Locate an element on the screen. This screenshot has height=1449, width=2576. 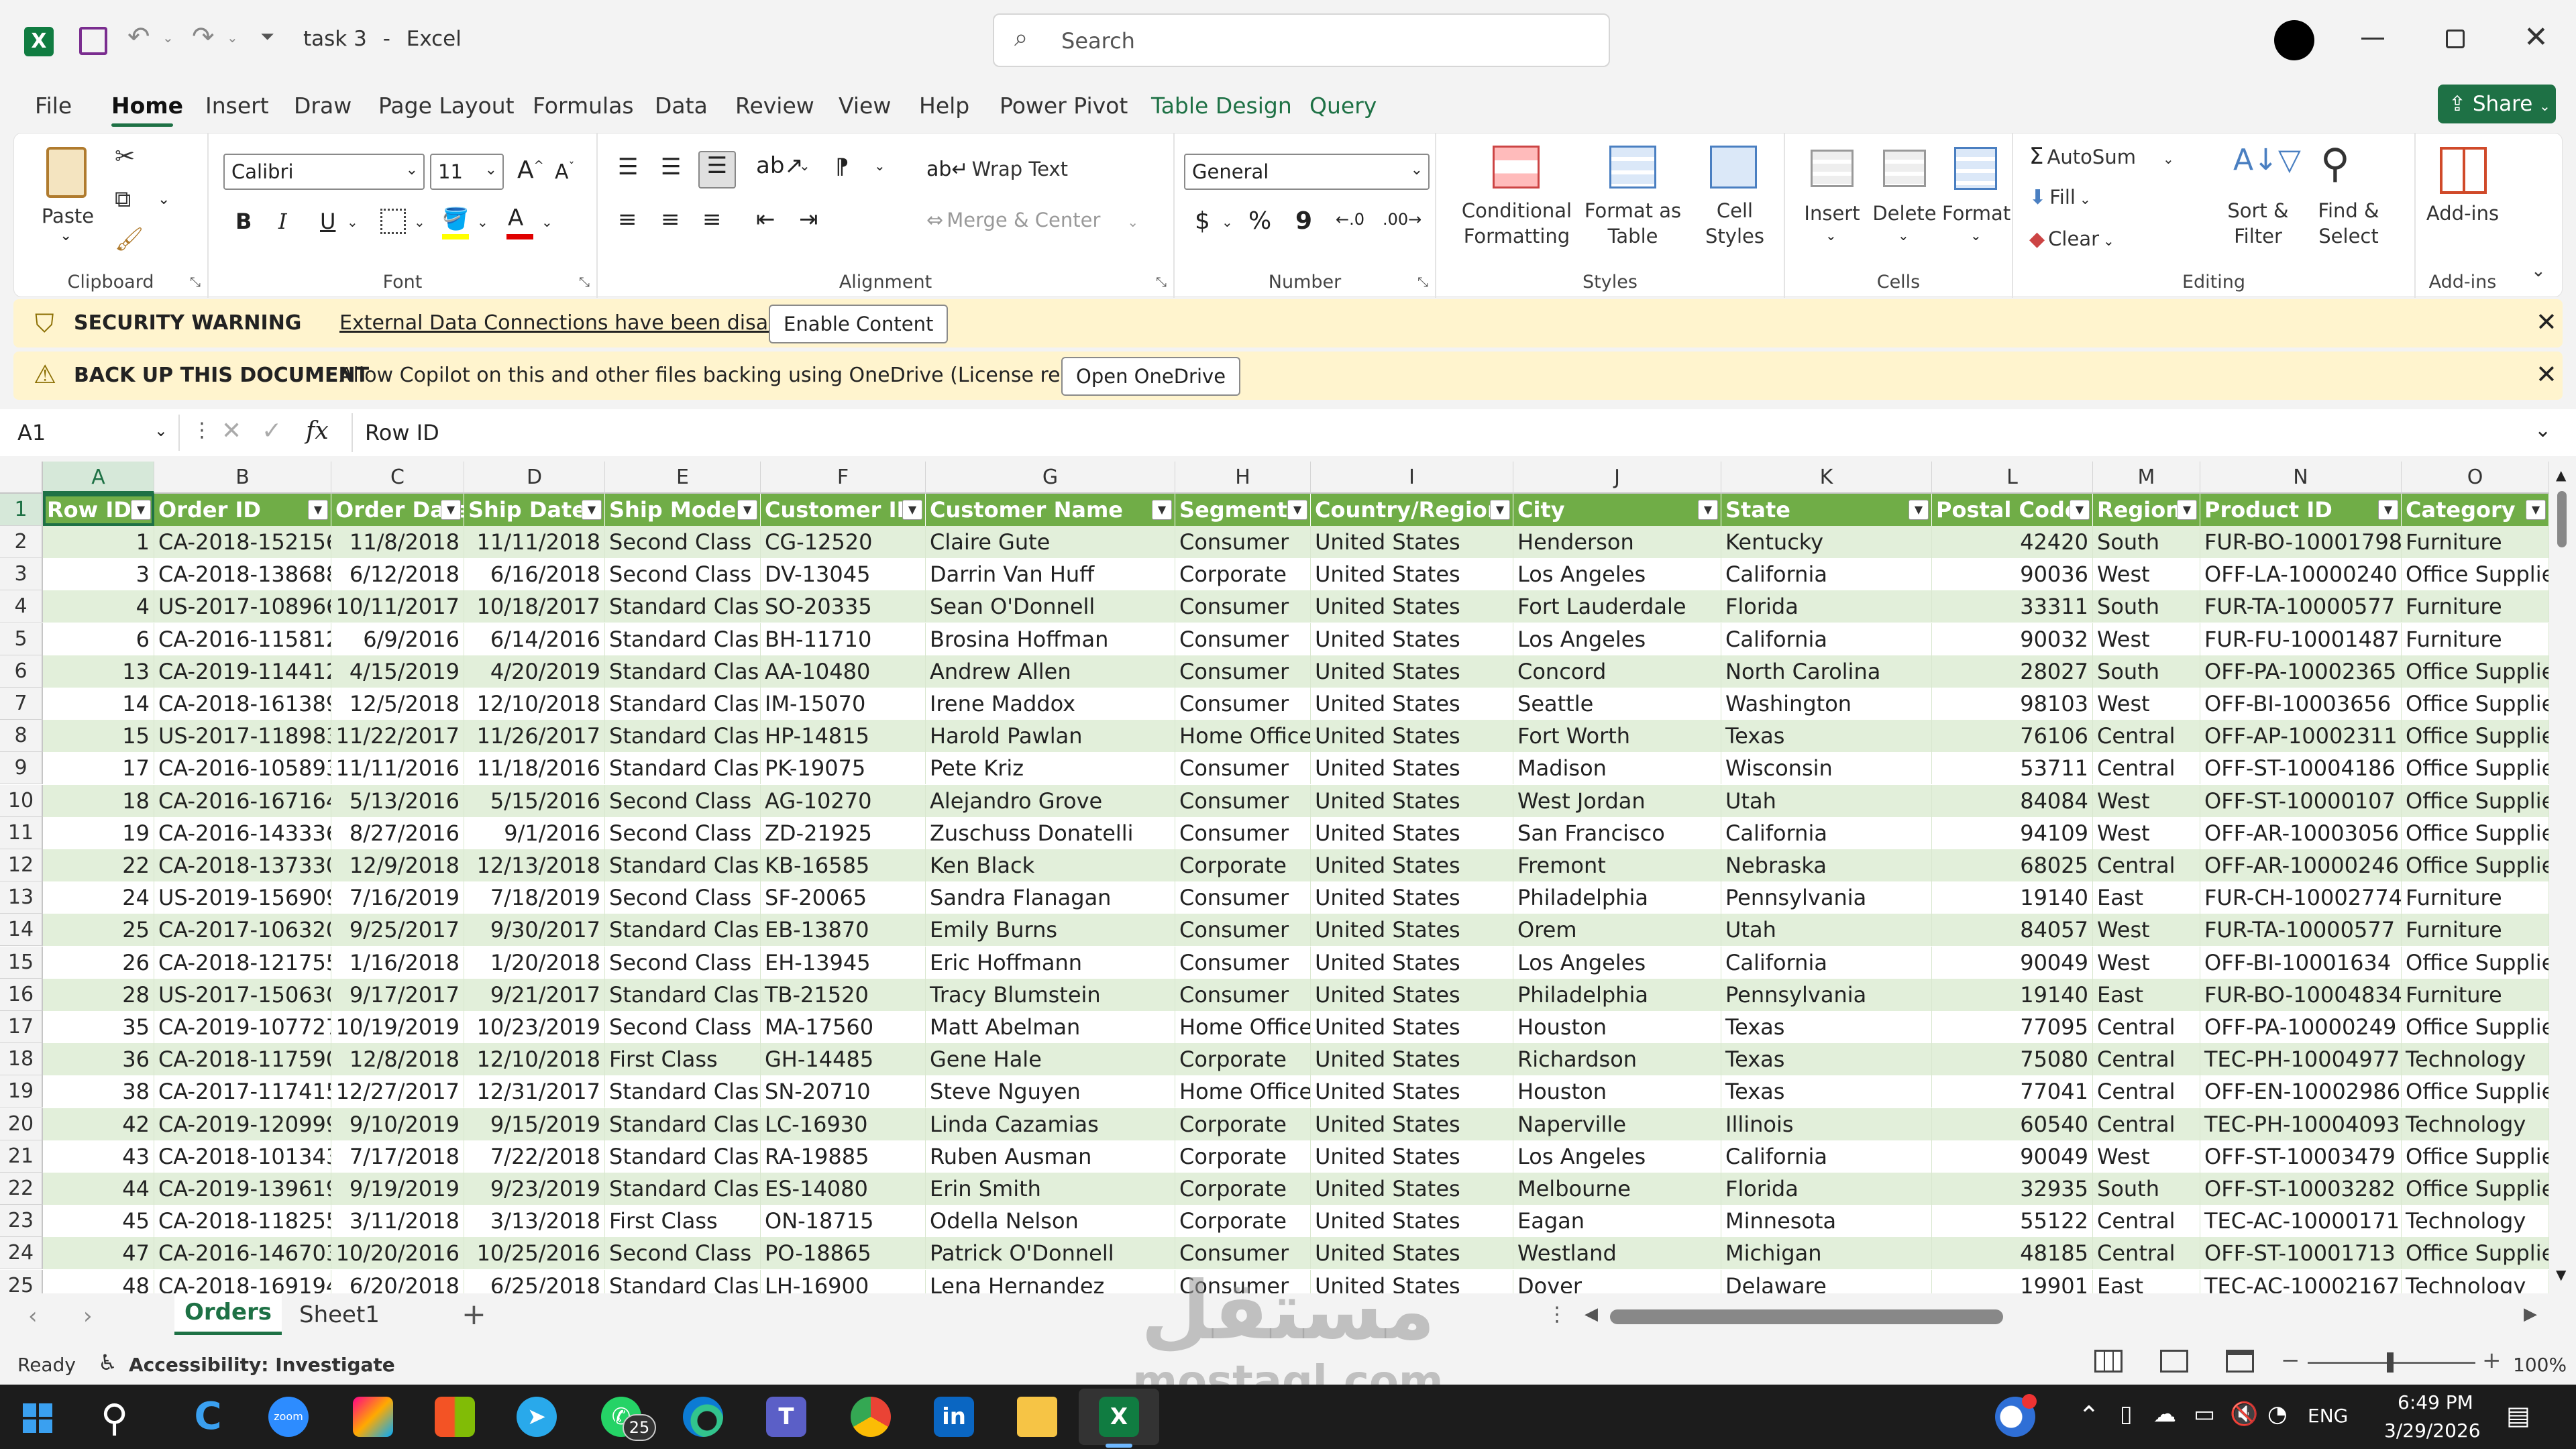
table-cell: East is located at coordinates (2146, 897).